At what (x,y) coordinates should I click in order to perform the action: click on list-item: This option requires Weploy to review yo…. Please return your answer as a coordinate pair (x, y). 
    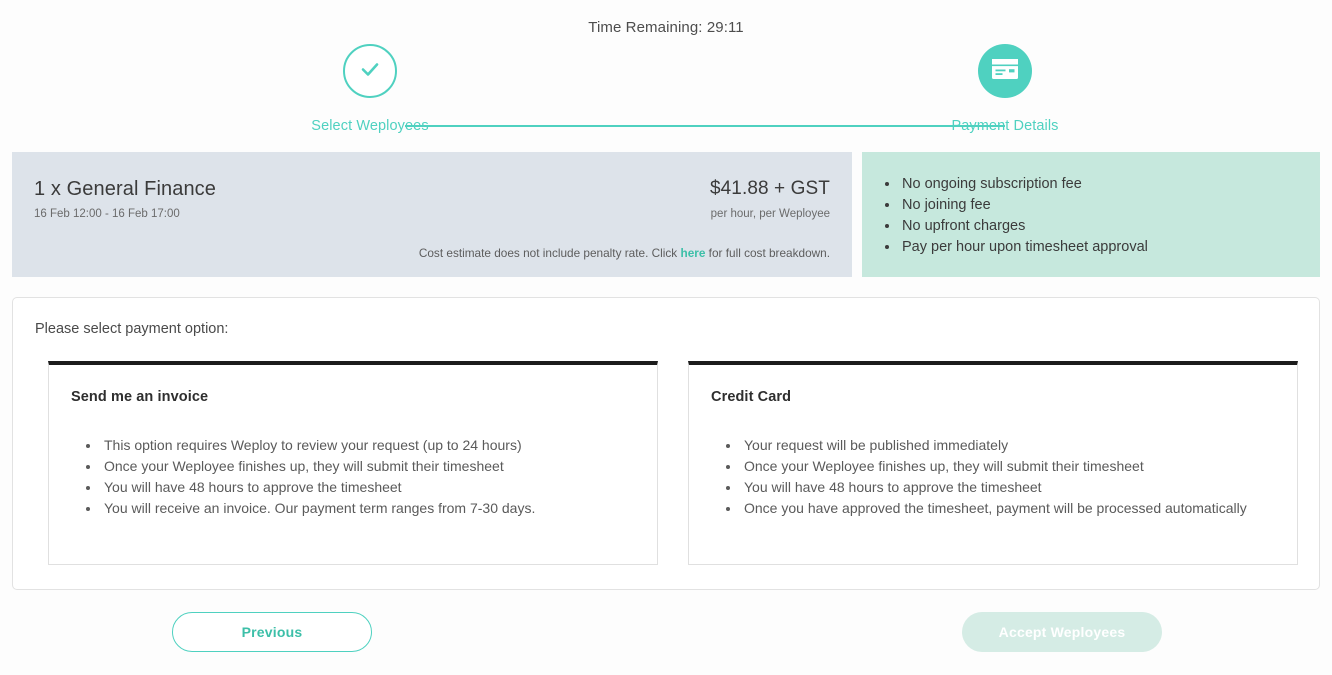
    Looking at the image, I should click on (369, 445).